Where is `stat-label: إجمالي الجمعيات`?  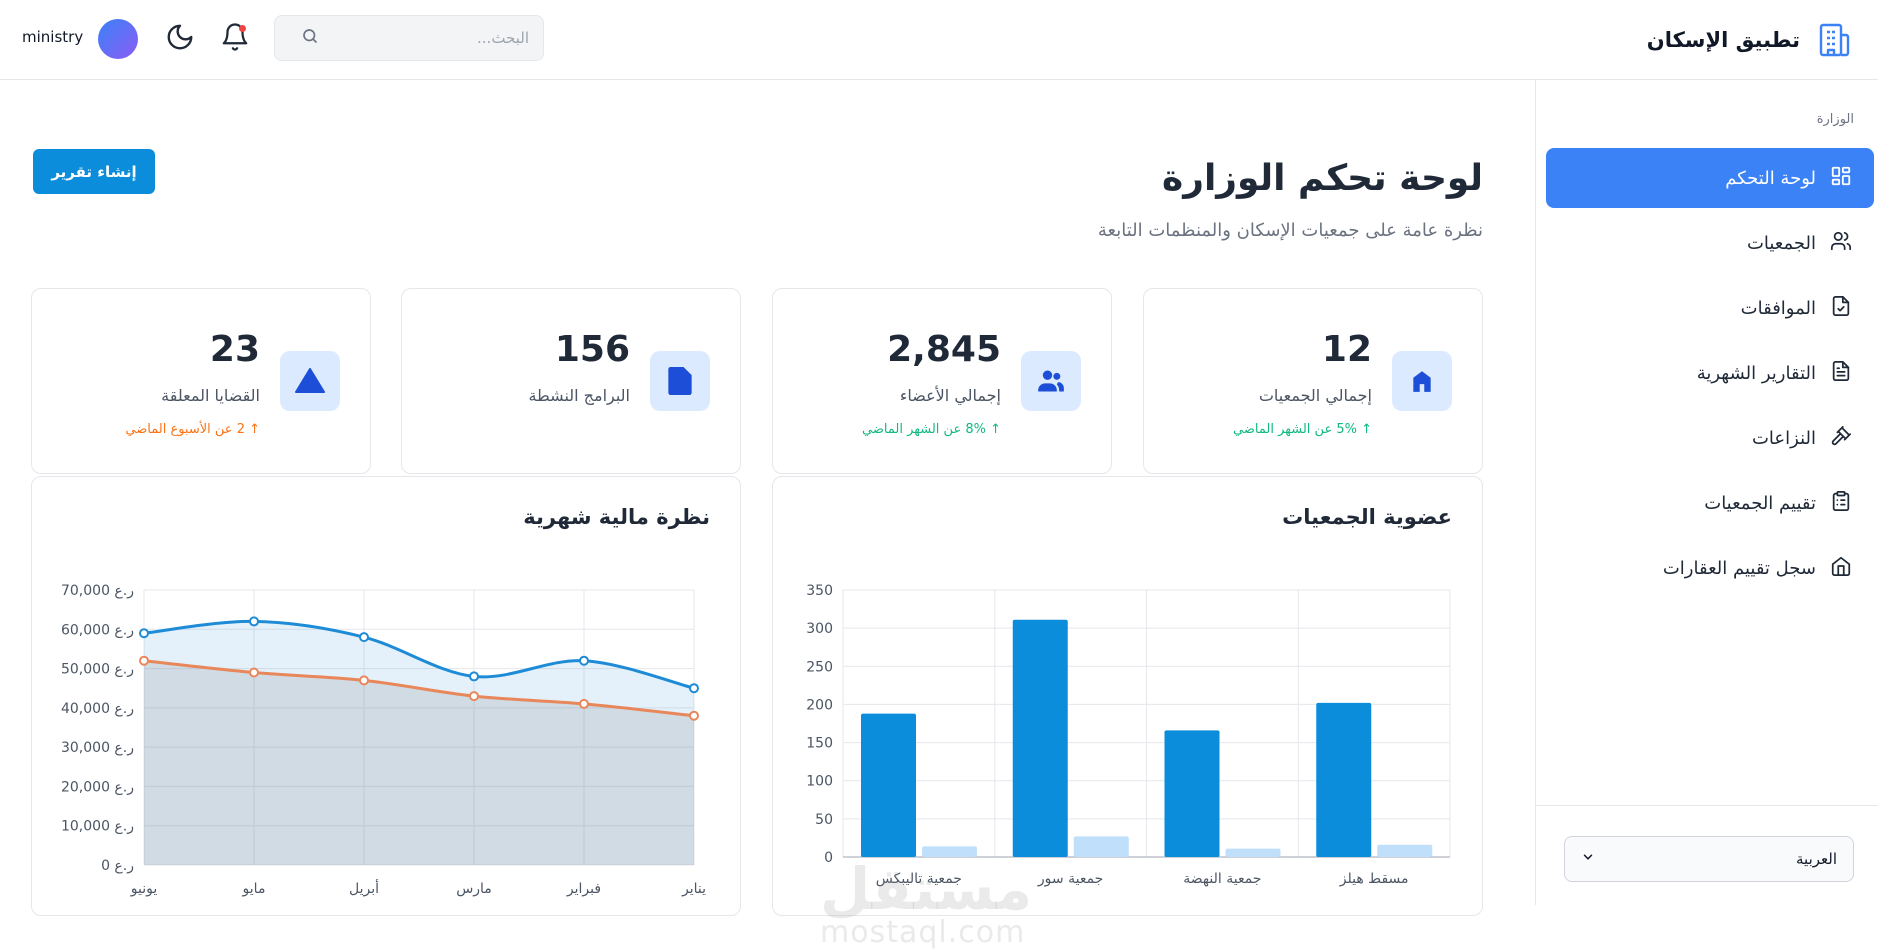
stat-label: إجمالي الجمعيات is located at coordinates (1315, 395).